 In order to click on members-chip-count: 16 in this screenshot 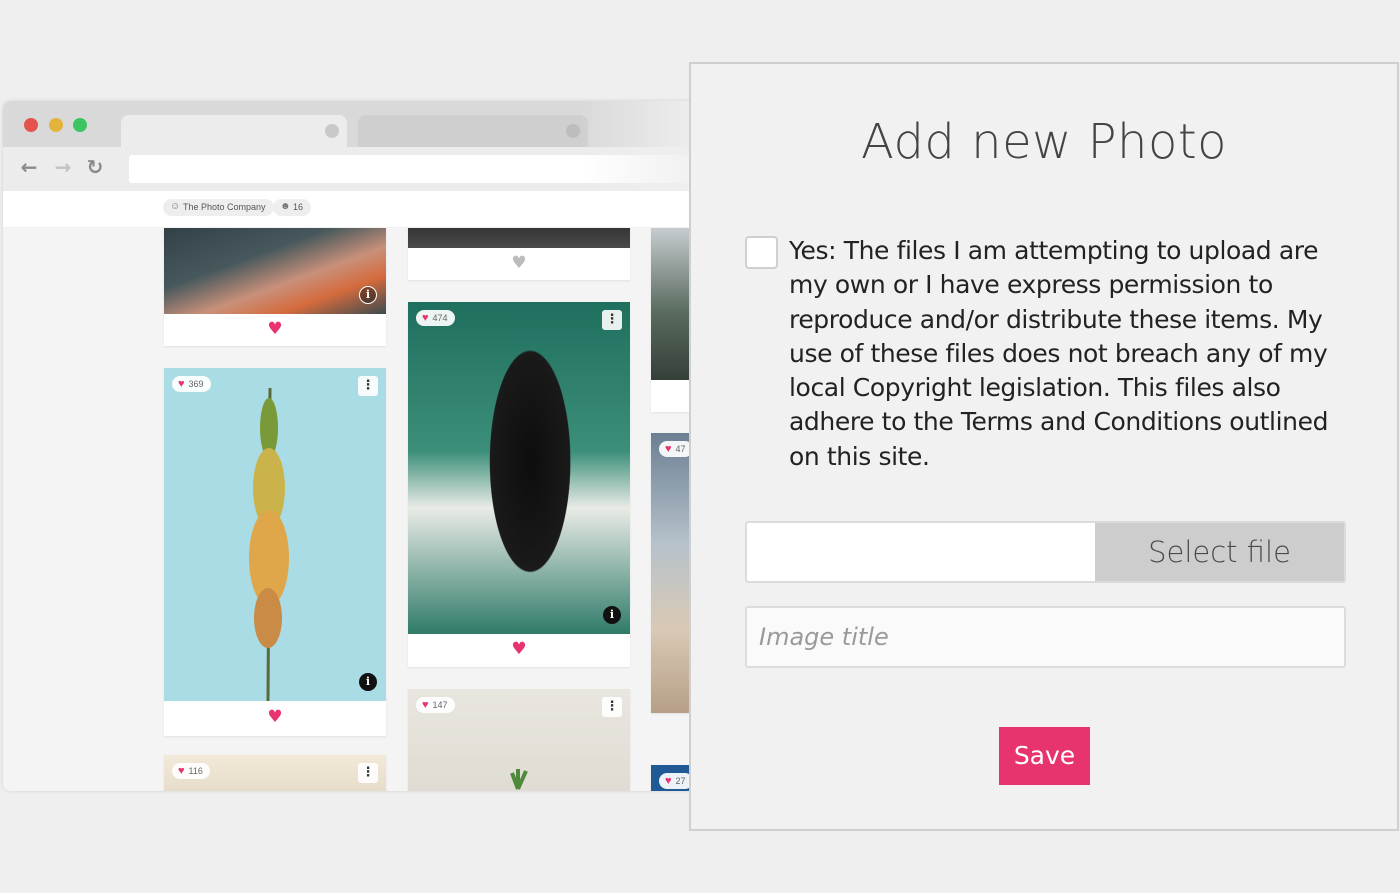, I will do `click(298, 207)`.